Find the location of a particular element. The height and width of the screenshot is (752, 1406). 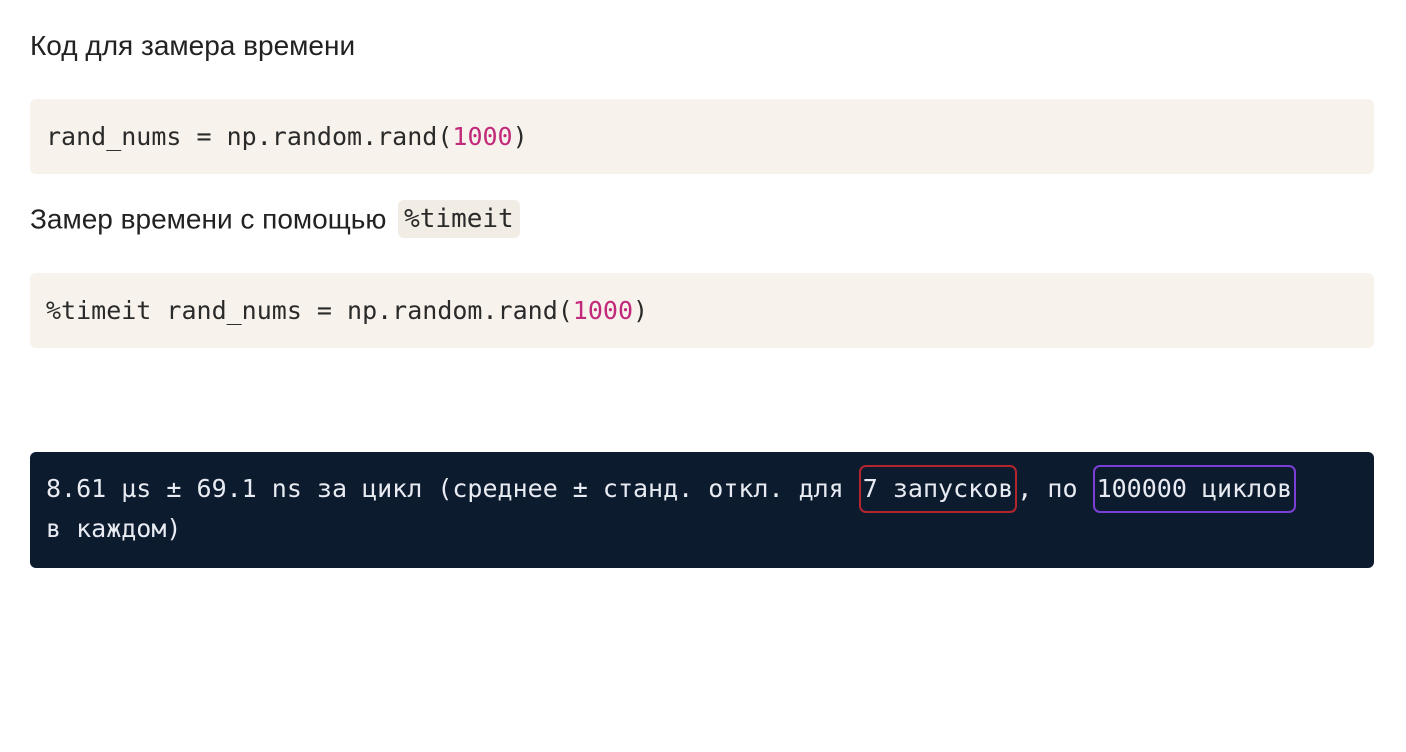

runs-highlight: 7 запусков is located at coordinates (938, 489).